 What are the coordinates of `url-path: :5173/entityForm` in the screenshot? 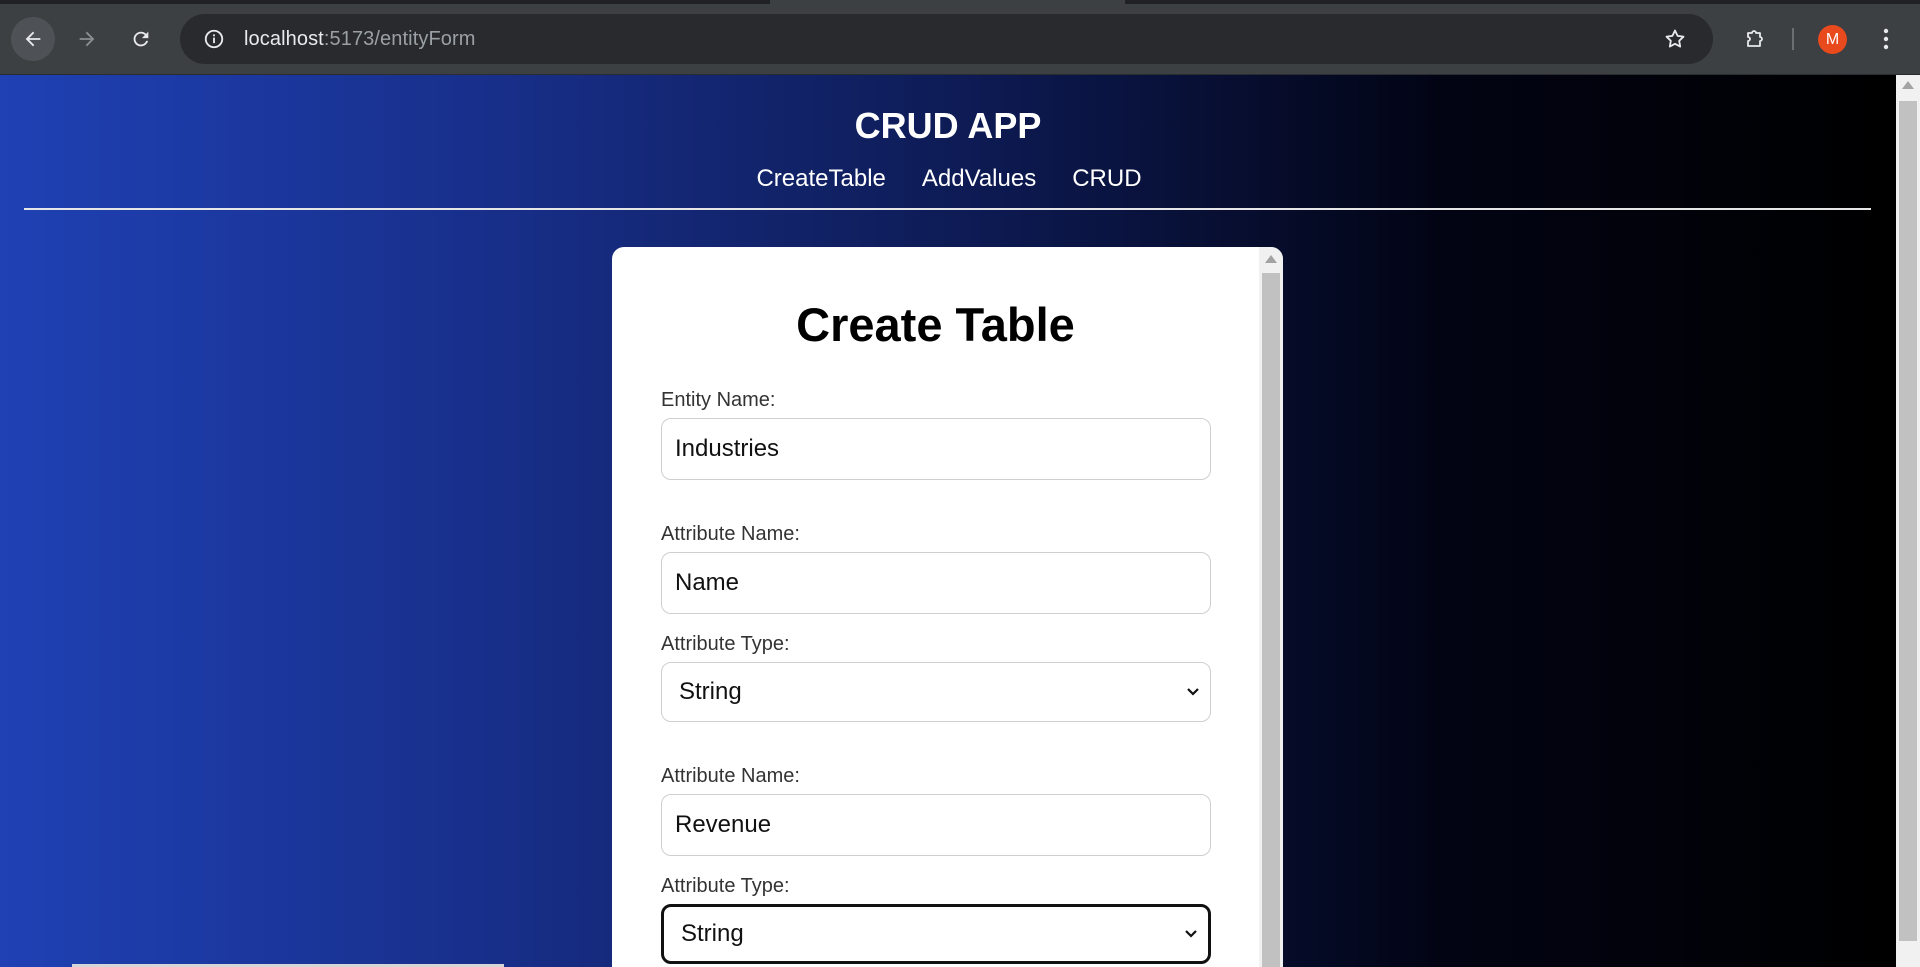 It's located at (399, 38).